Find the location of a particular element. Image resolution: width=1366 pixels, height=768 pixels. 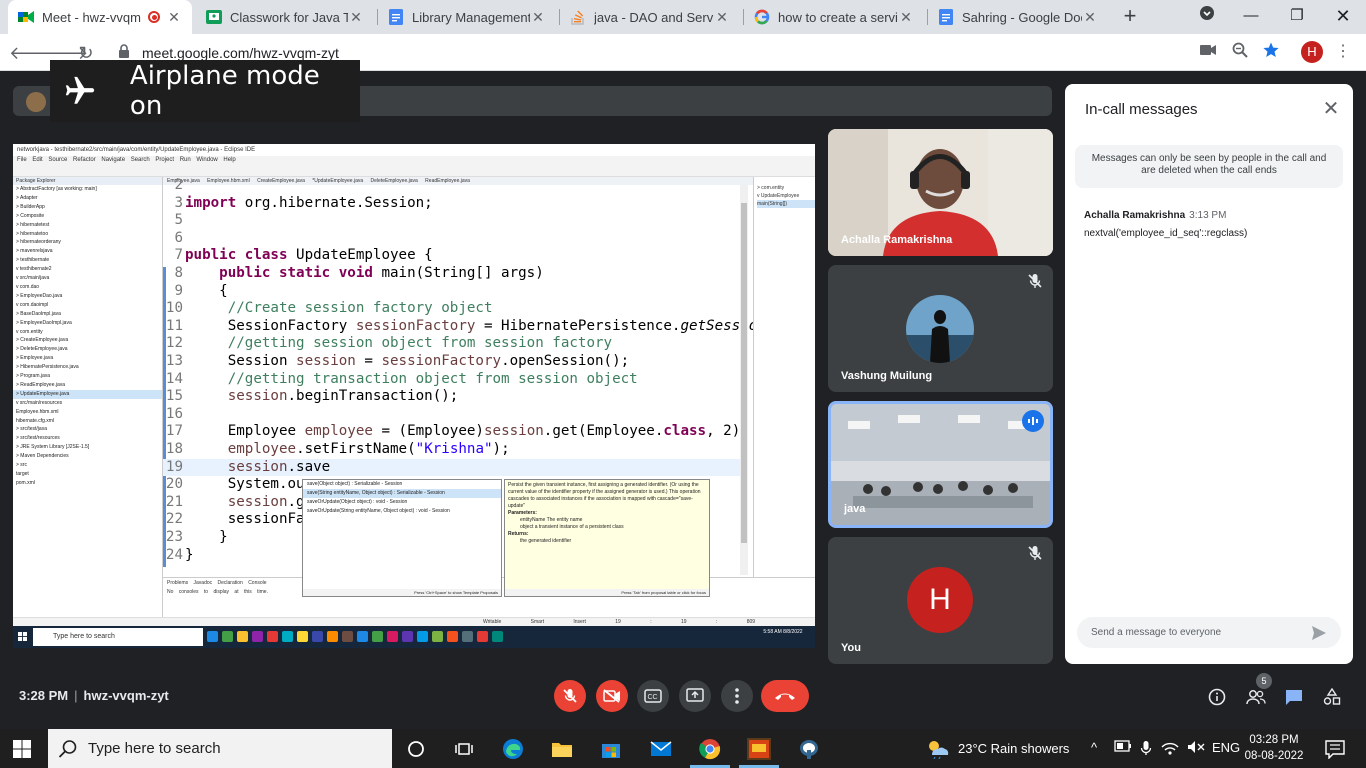

tree-item: > DeleteEmployee.java is located at coordinates (87, 349).